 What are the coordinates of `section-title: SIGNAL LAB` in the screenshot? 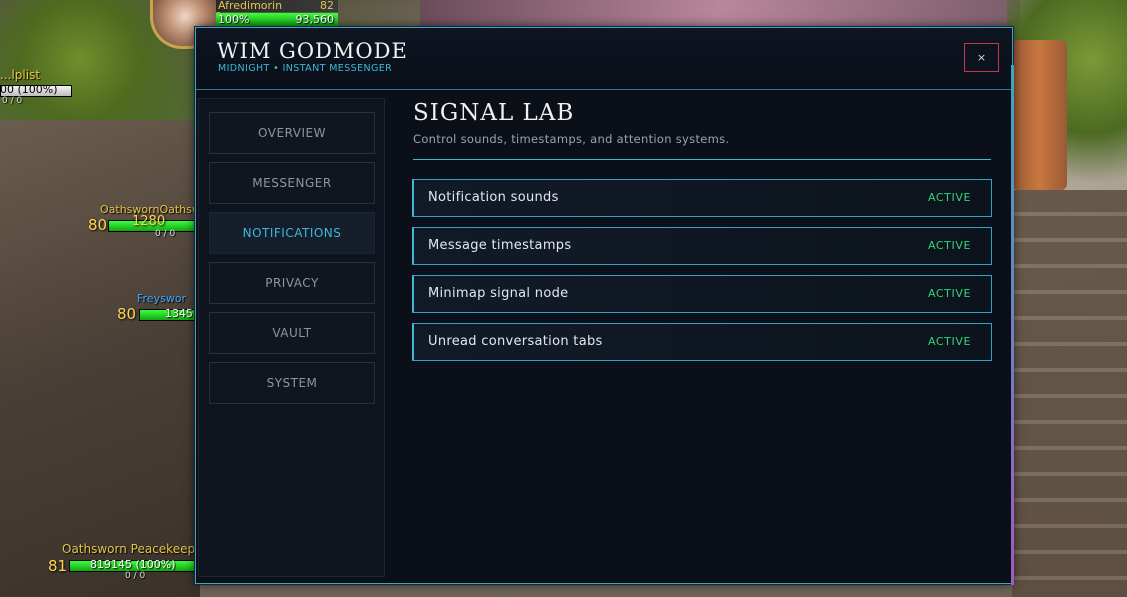 It's located at (494, 113).